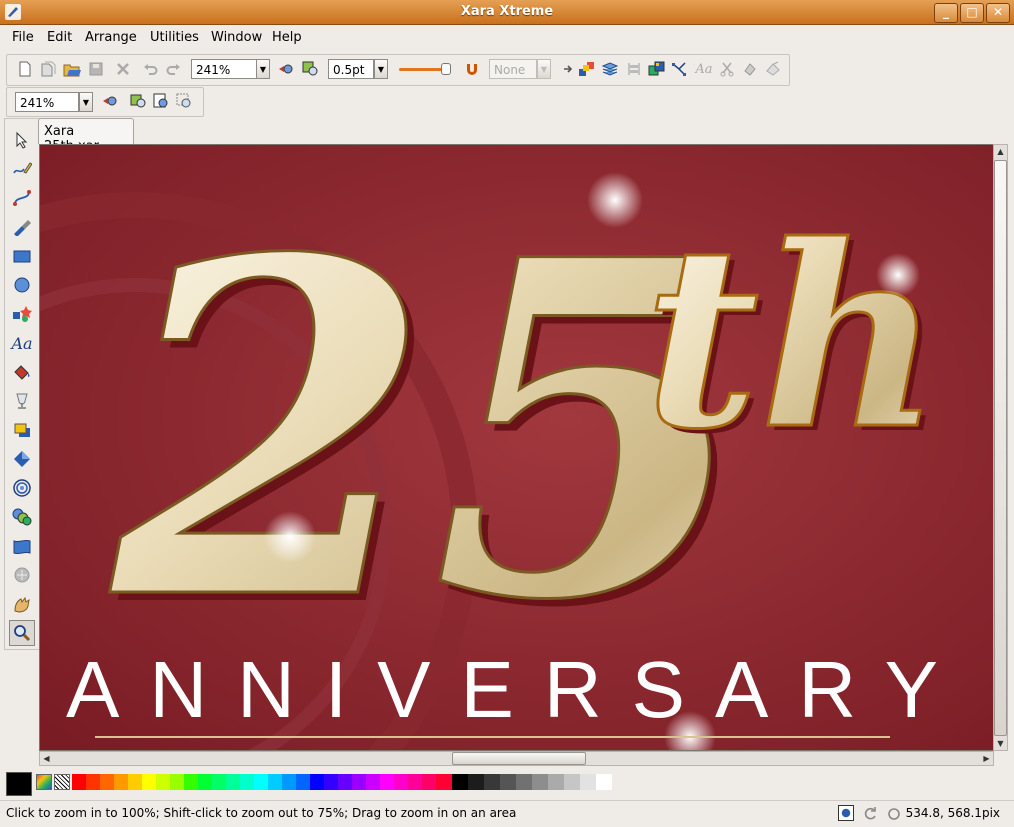 The image size is (1014, 827). I want to click on blend-tool, so click(22, 517).